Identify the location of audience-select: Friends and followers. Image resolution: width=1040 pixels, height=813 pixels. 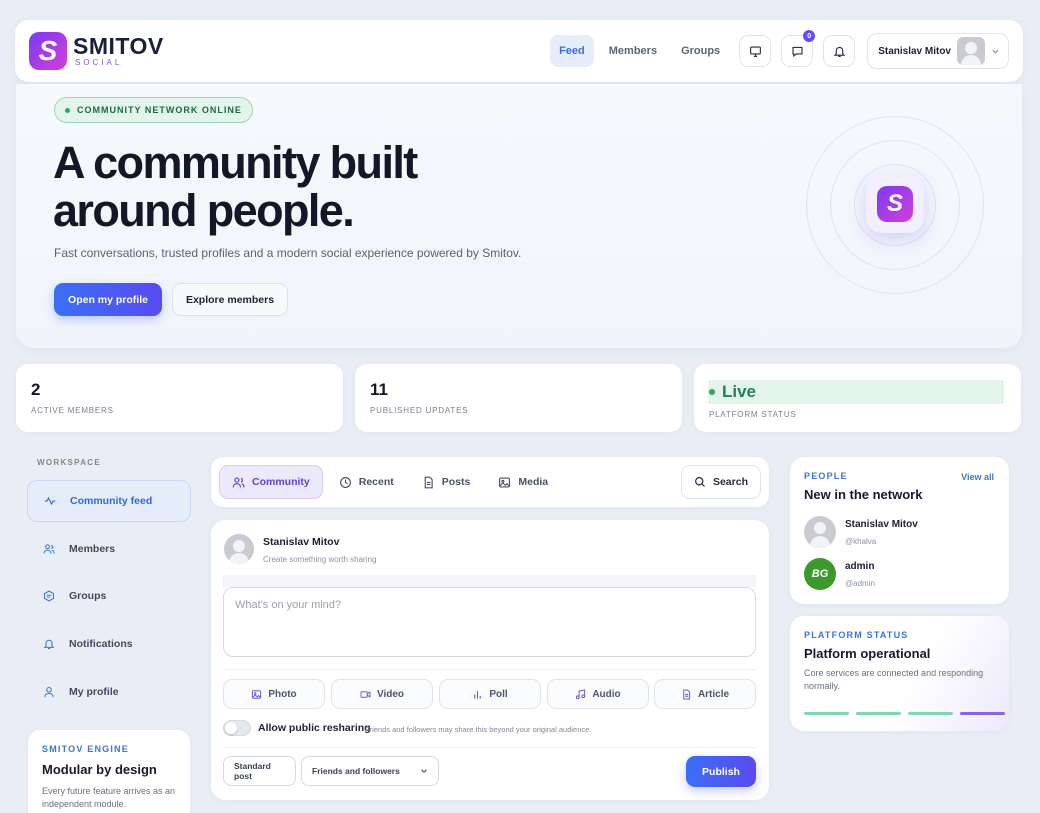
(370, 771).